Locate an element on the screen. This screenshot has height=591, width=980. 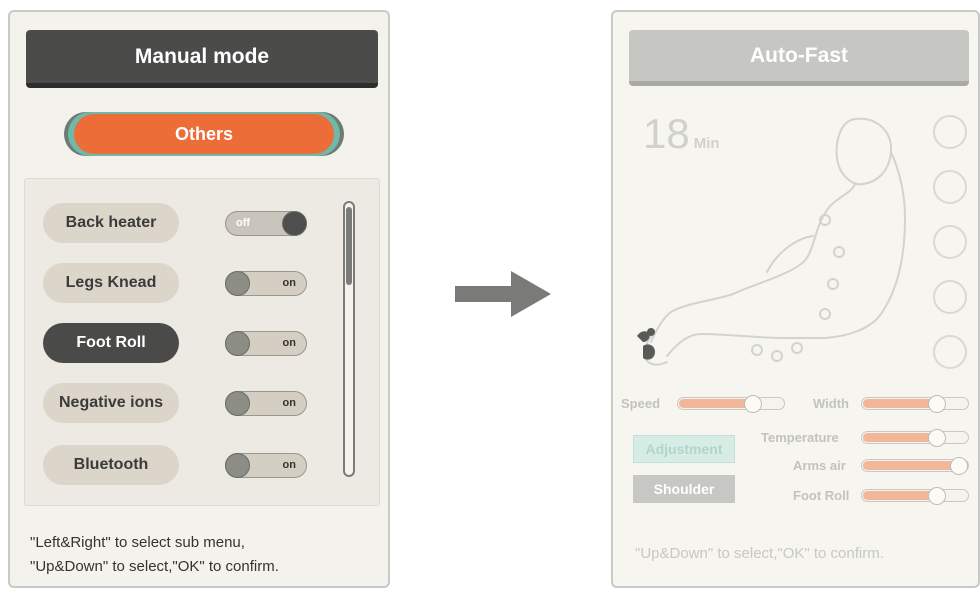
speed-slider is located at coordinates (731, 404).